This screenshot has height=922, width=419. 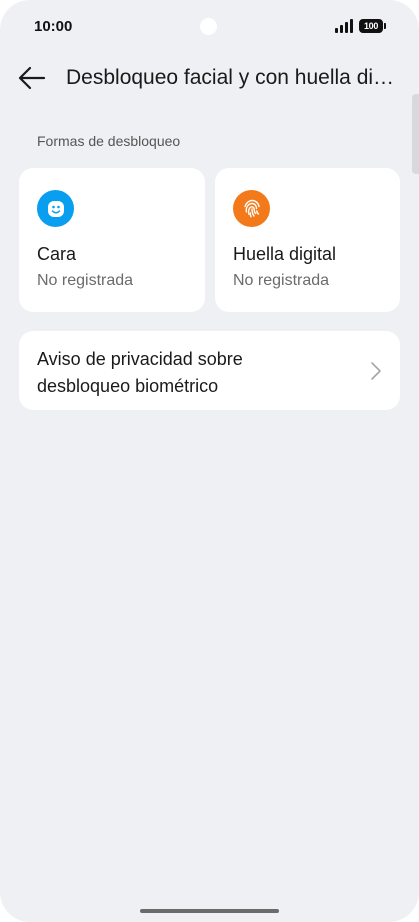 I want to click on battery-icon: 100, so click(x=372, y=26).